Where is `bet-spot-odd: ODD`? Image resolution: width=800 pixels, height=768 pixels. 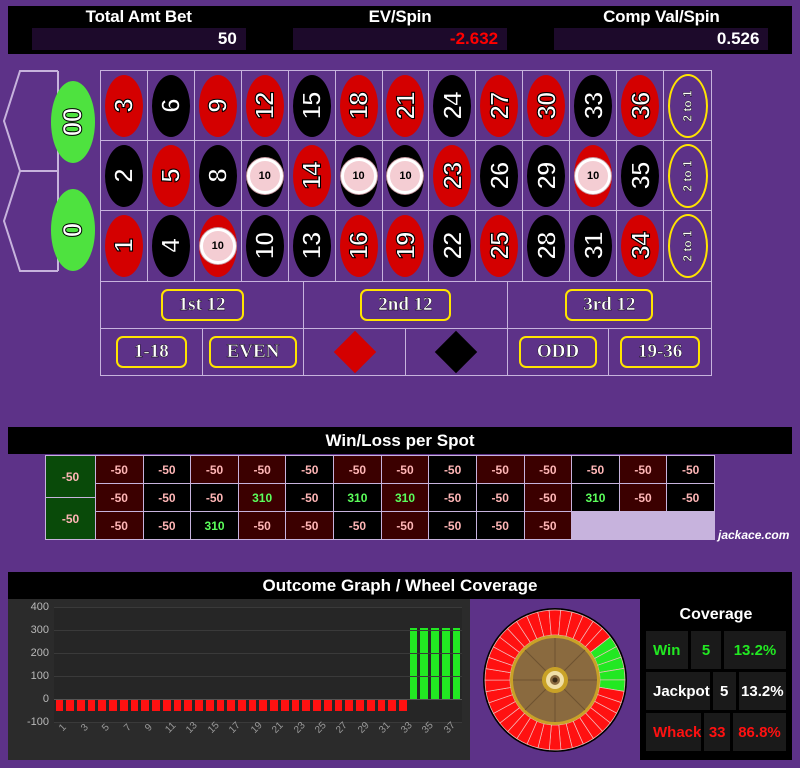
bet-spot-odd: ODD is located at coordinates (559, 352).